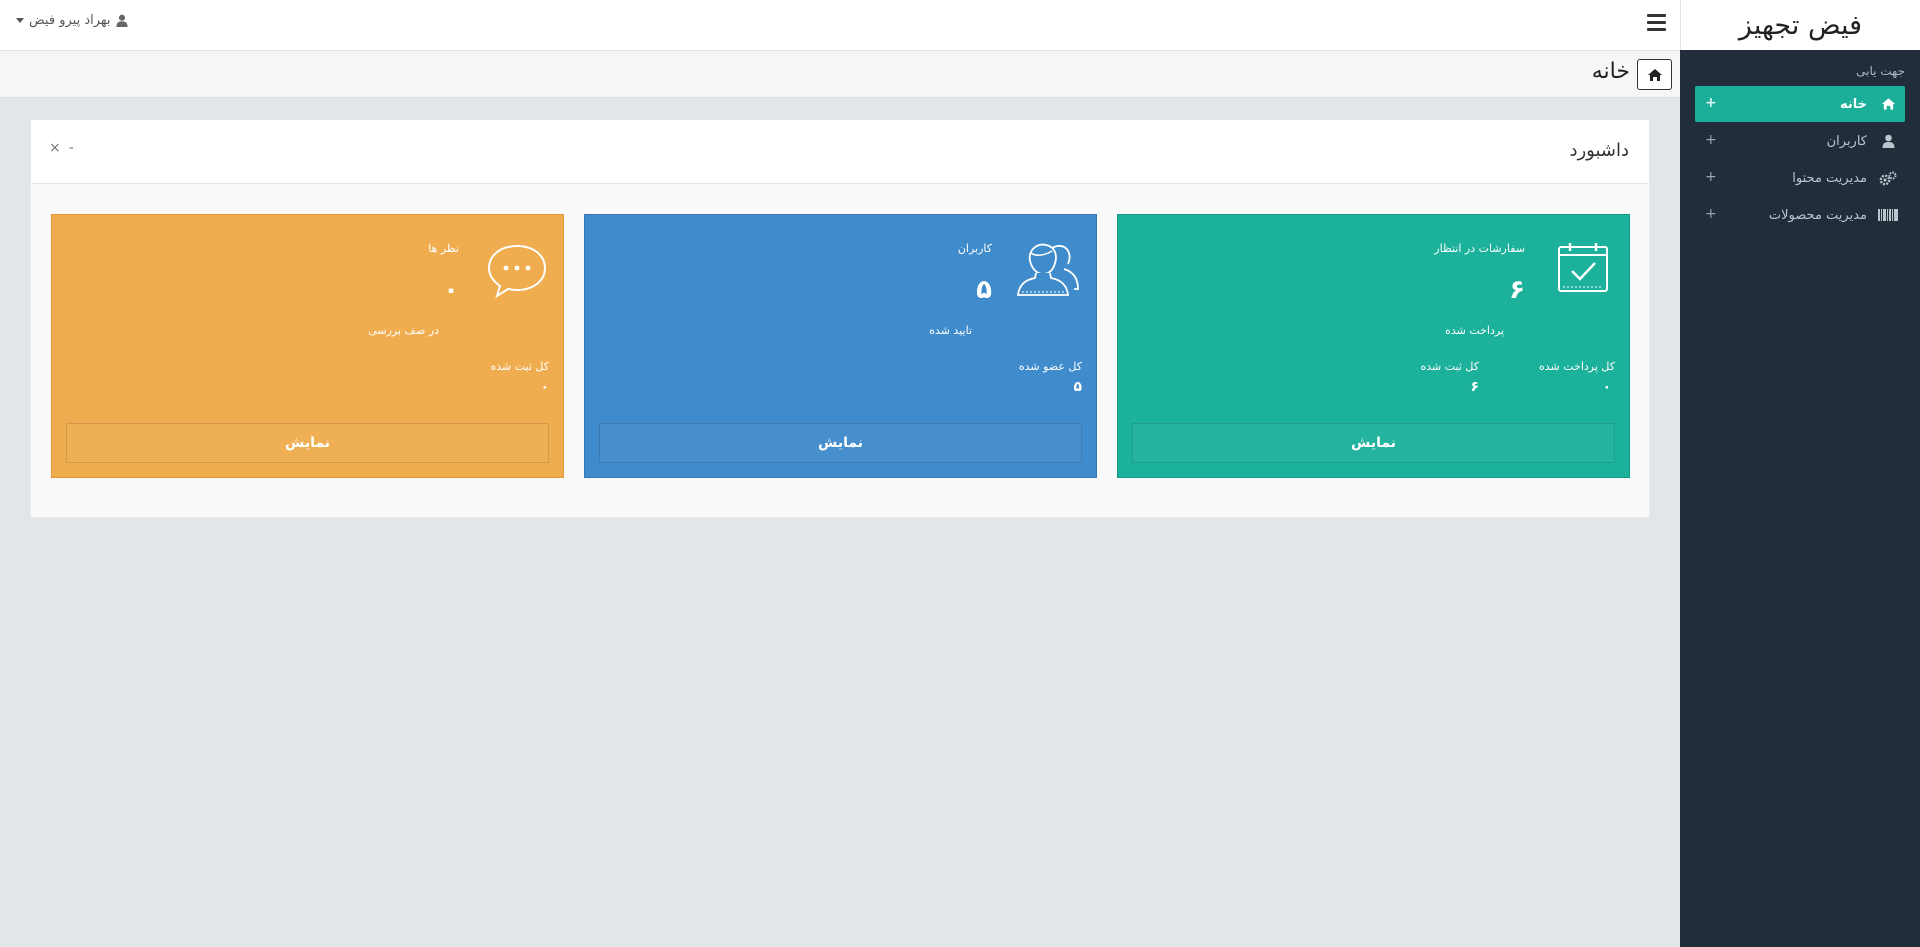 This screenshot has height=947, width=1920. Describe the element at coordinates (1800, 104) in the screenshot. I see `sidebar-item-home: خانه +` at that location.